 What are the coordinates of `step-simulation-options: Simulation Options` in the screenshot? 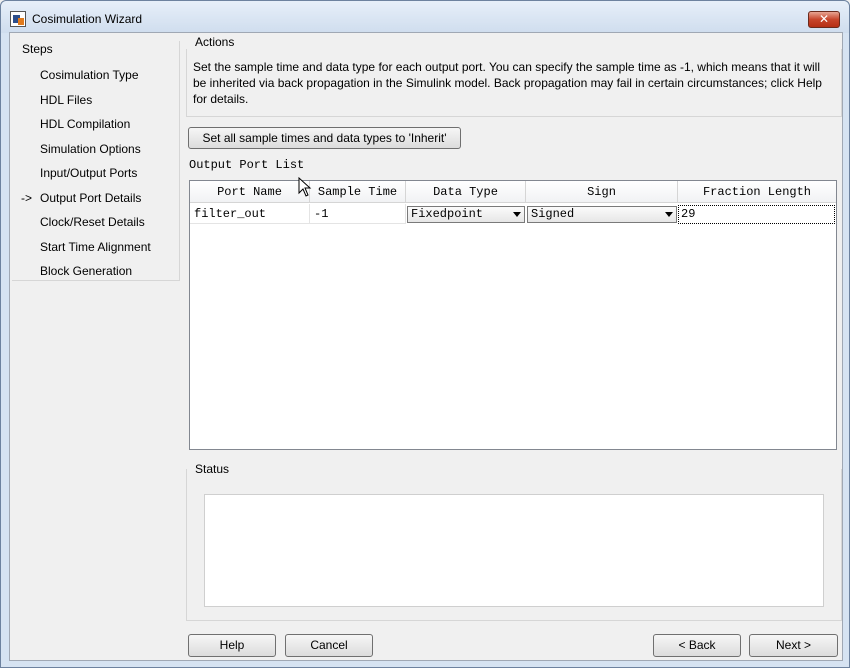 It's located at (90, 149).